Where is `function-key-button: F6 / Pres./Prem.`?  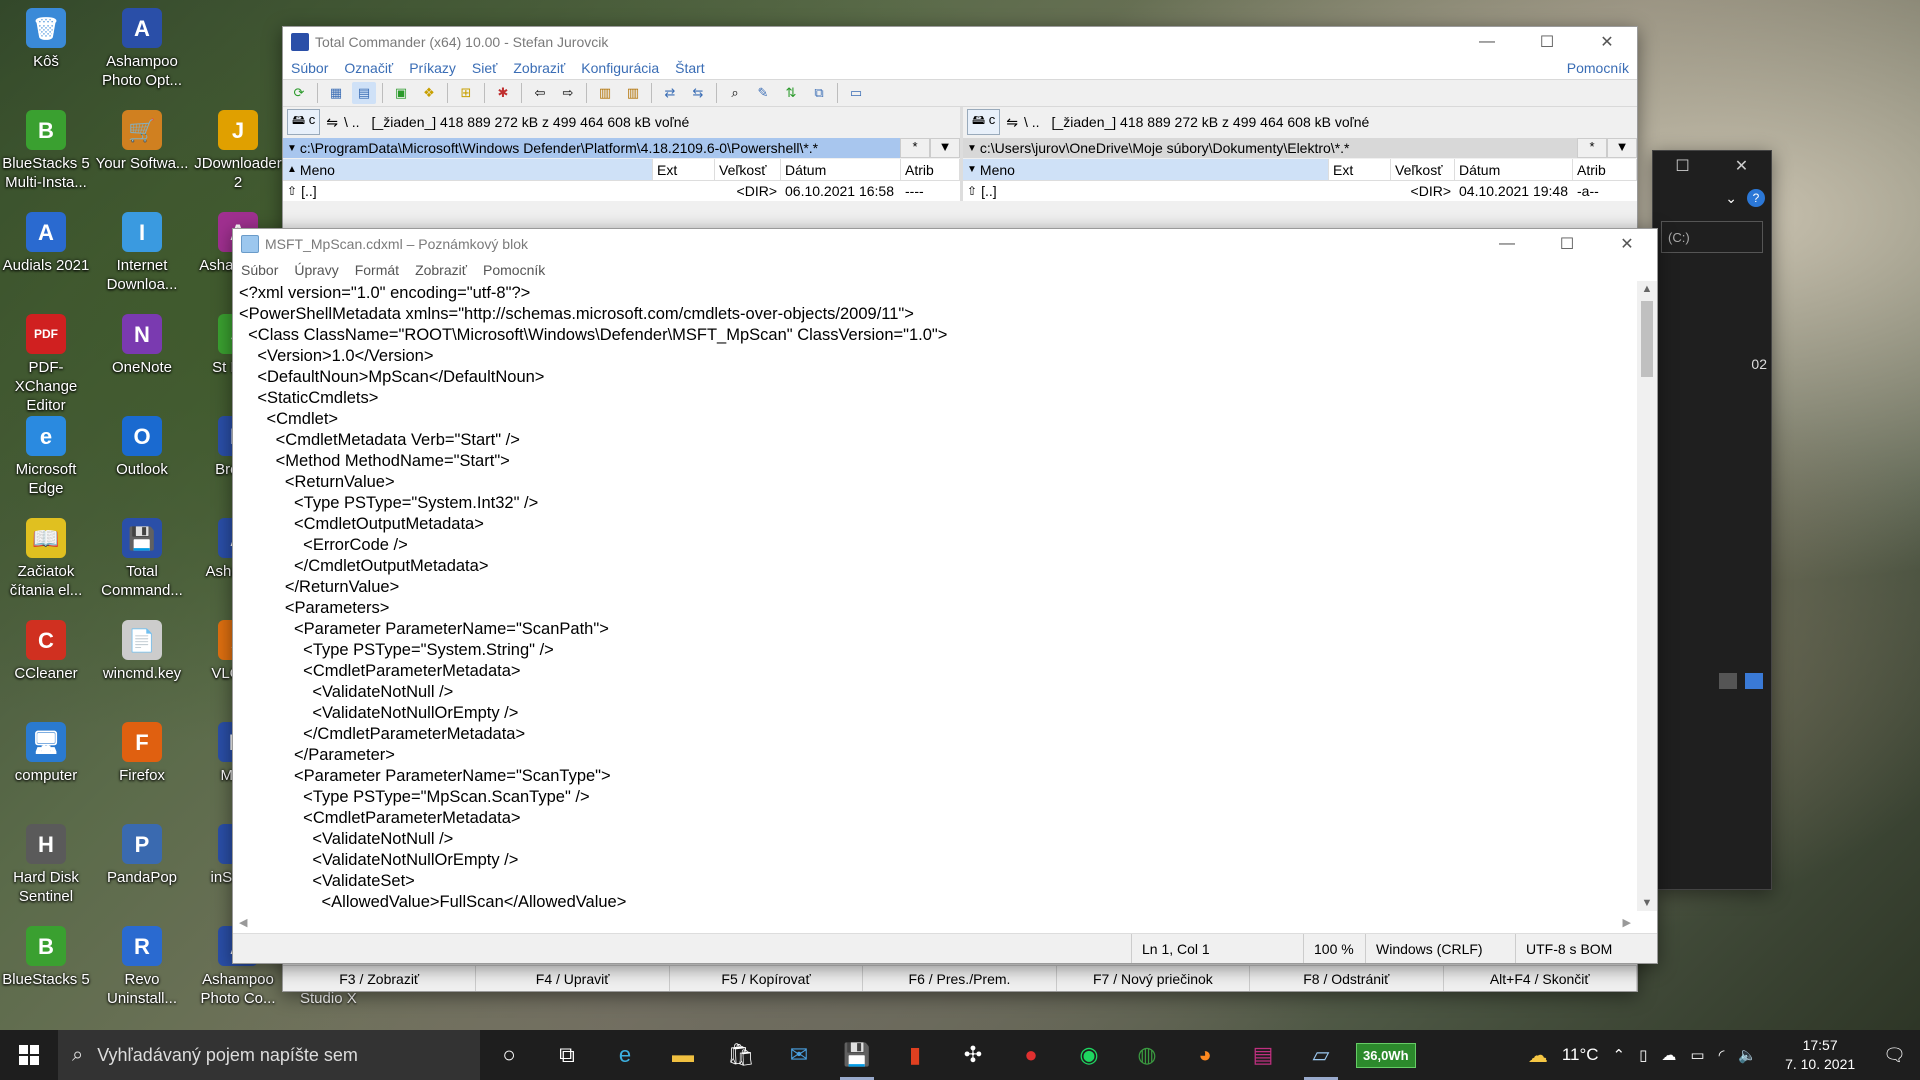
function-key-button: F6 / Pres./Prem. is located at coordinates (960, 978).